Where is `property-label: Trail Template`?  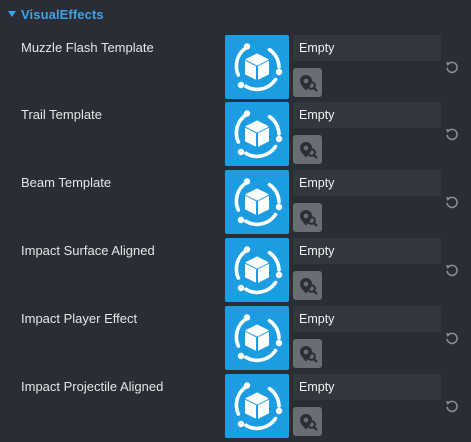
property-label: Trail Template is located at coordinates (61, 114).